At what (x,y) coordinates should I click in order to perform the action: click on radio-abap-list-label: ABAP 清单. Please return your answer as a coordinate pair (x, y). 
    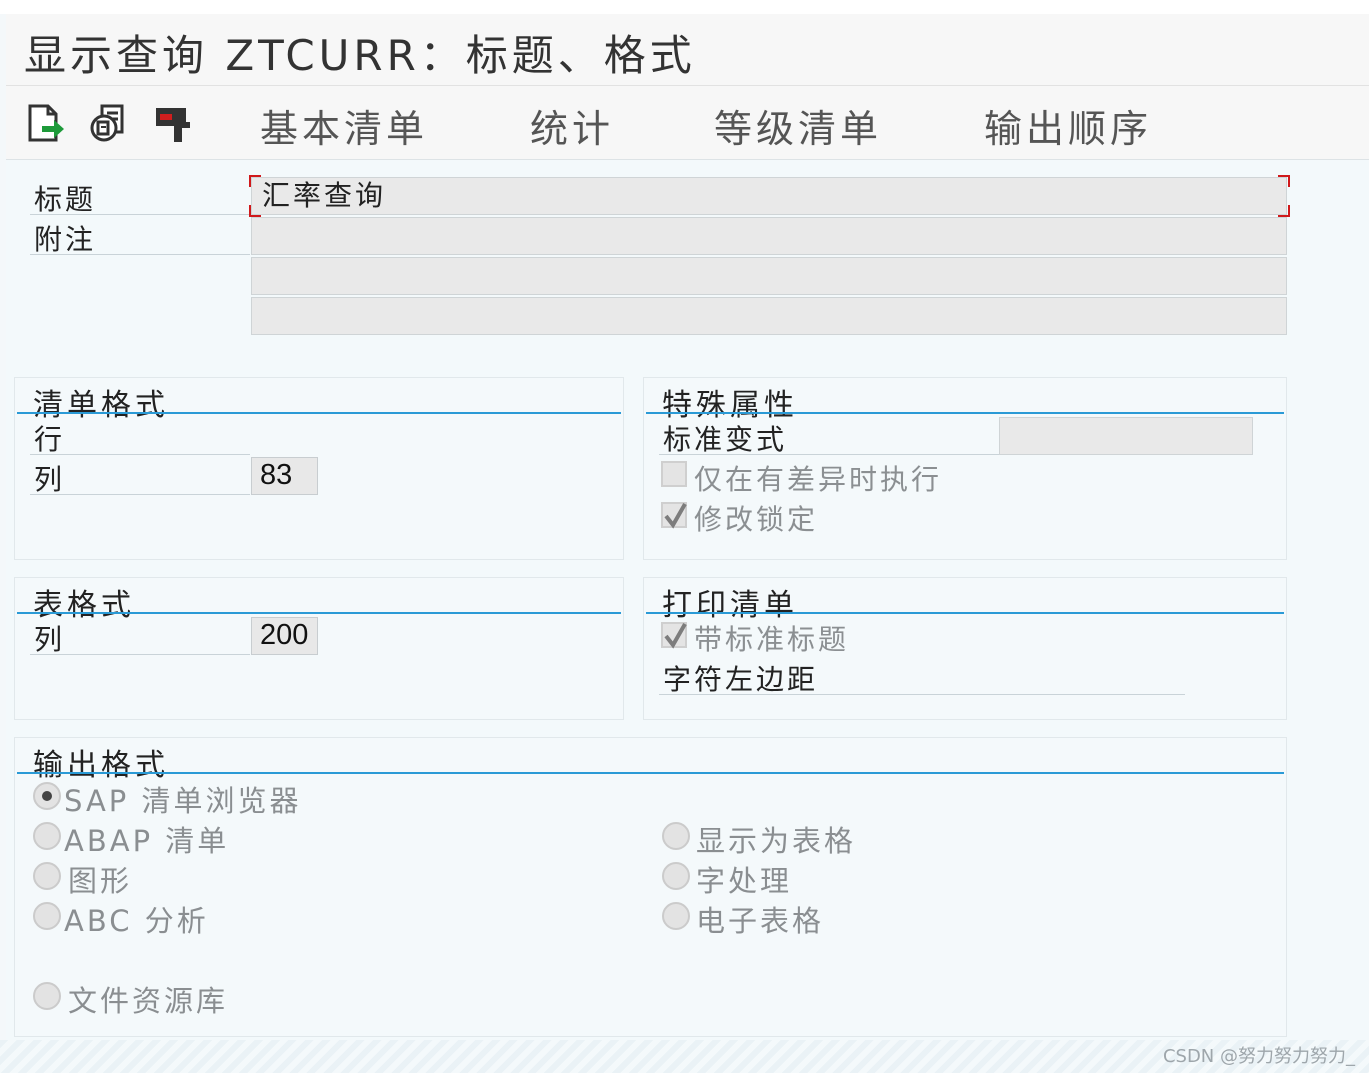
    Looking at the image, I should click on (147, 841).